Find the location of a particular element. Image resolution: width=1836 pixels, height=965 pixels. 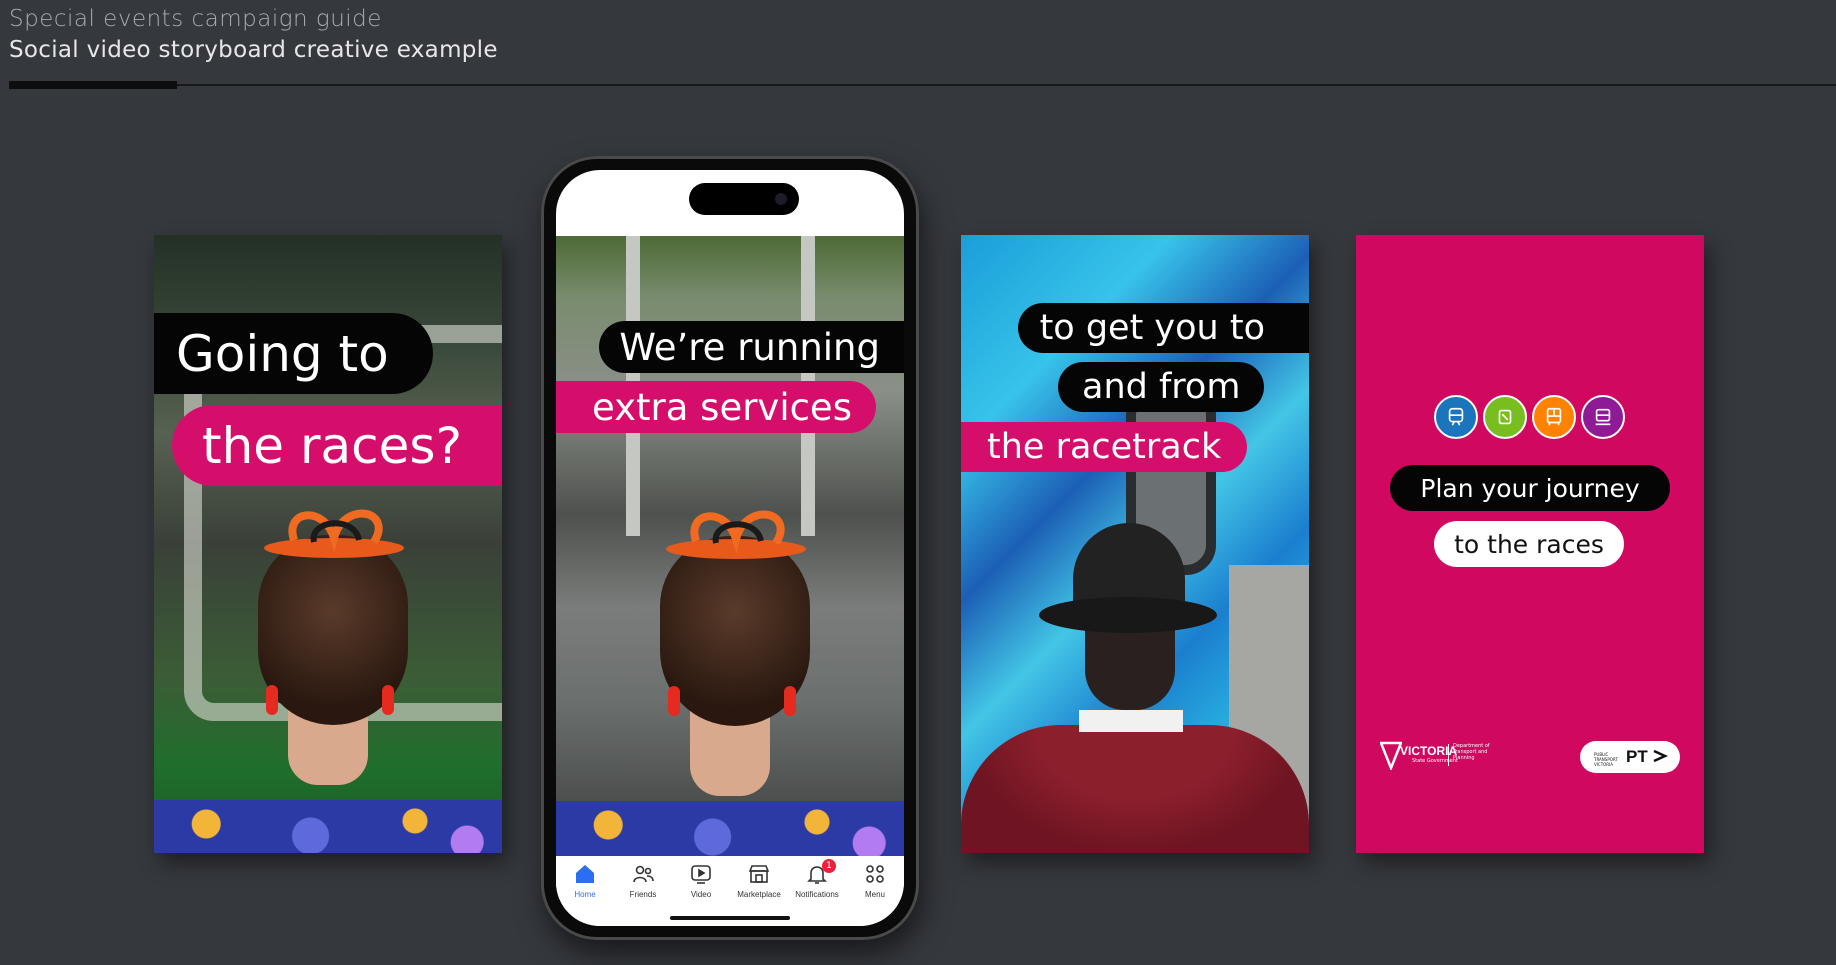

home-icon is located at coordinates (585, 874).